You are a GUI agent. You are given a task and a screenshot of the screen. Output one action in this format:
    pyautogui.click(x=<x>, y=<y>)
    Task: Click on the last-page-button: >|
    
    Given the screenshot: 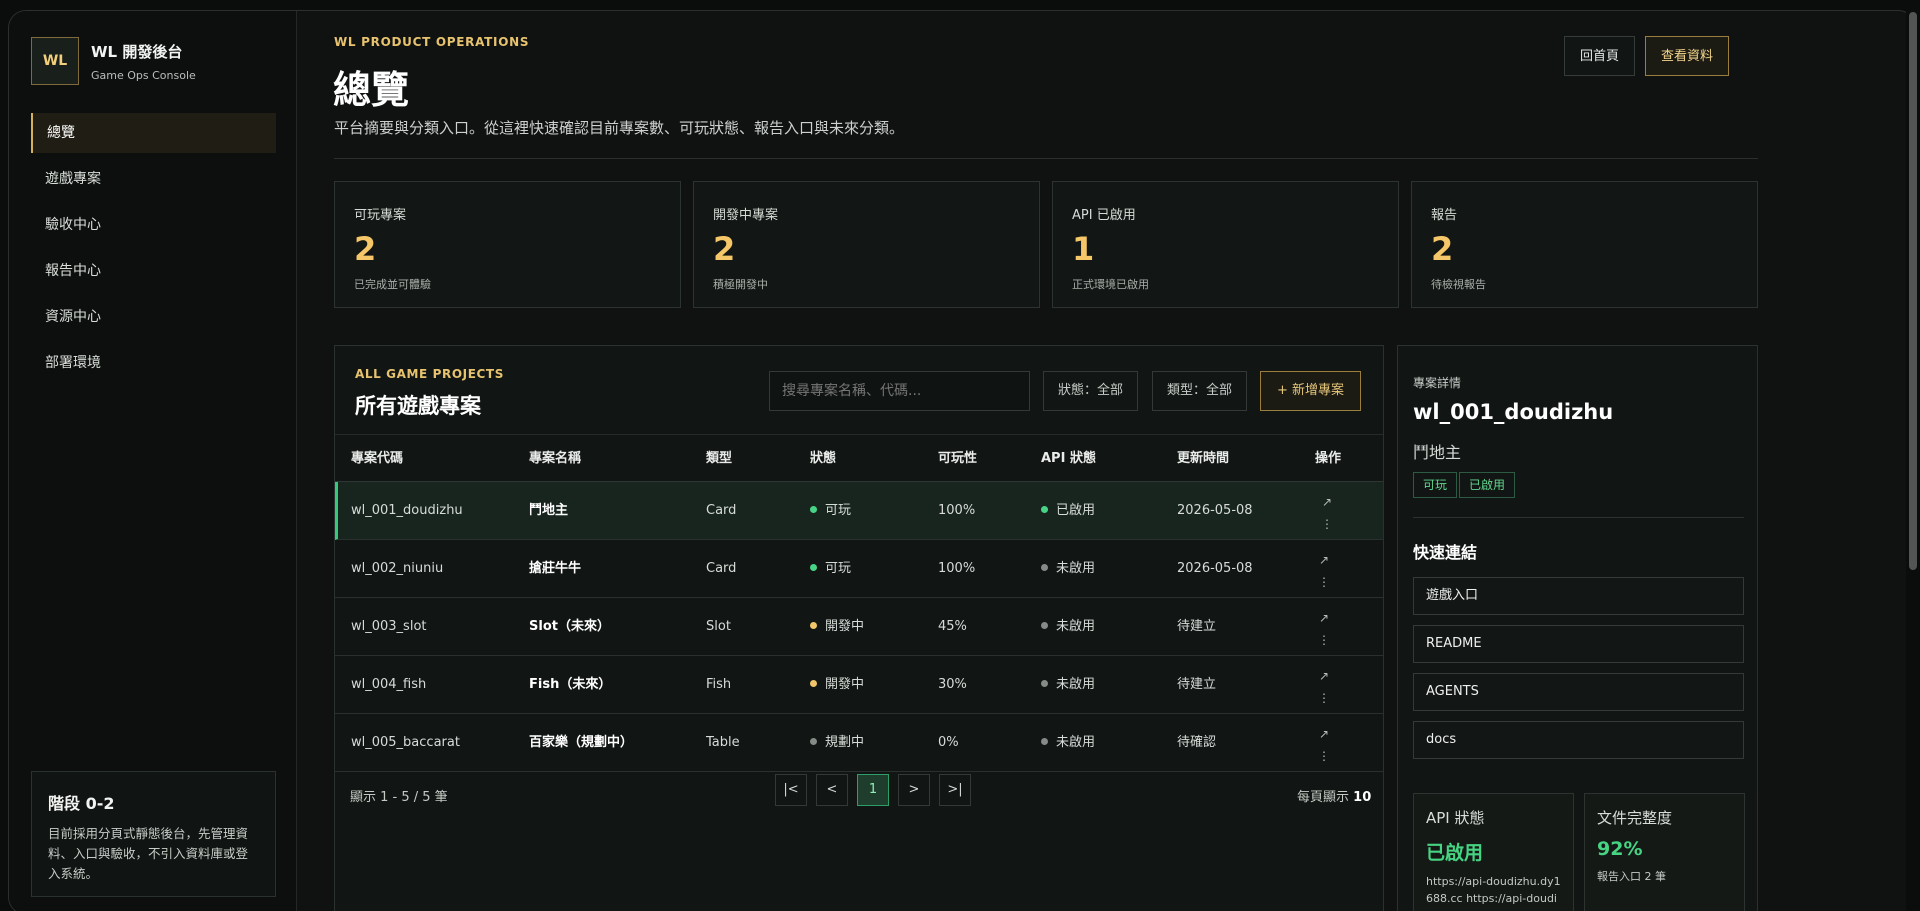 What is the action you would take?
    pyautogui.click(x=955, y=790)
    